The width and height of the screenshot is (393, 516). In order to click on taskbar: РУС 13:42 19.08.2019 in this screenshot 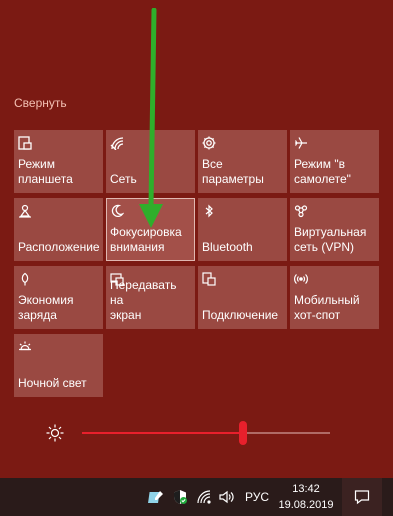, I will do `click(196, 497)`.